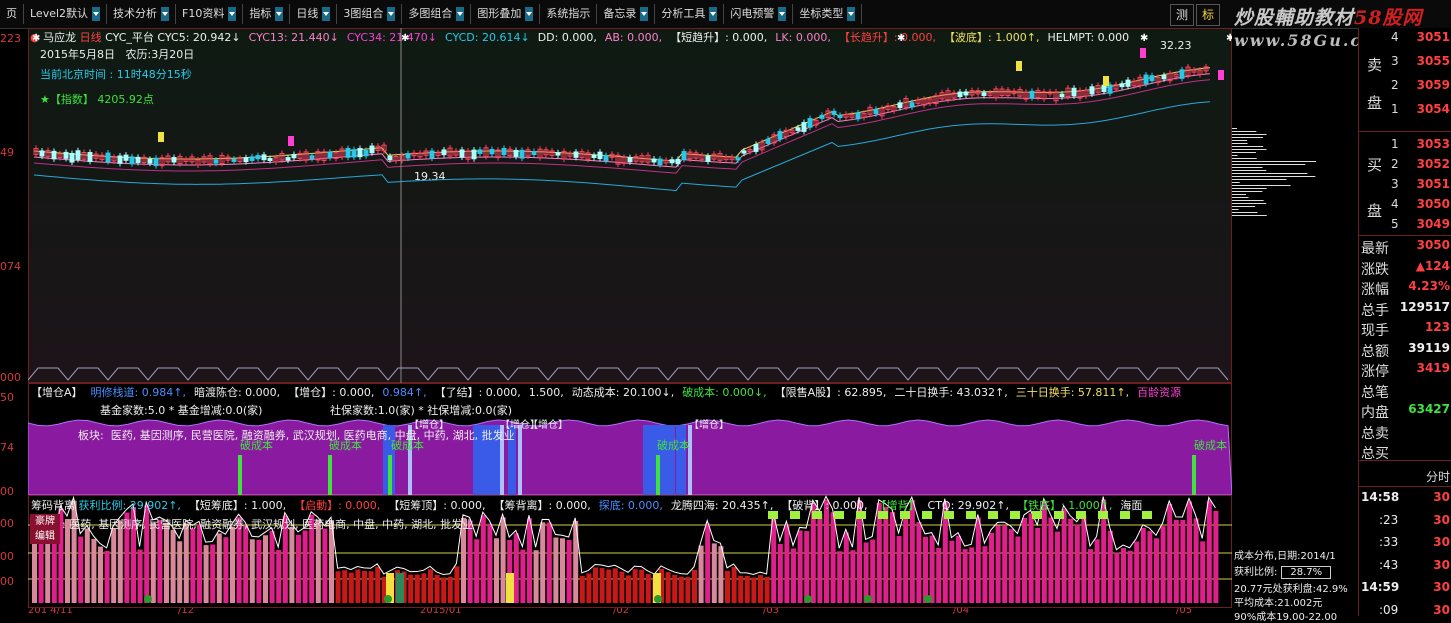 This screenshot has height=623, width=1451. What do you see at coordinates (1405, 147) in the screenshot?
I see `bid-row: 1 3053` at bounding box center [1405, 147].